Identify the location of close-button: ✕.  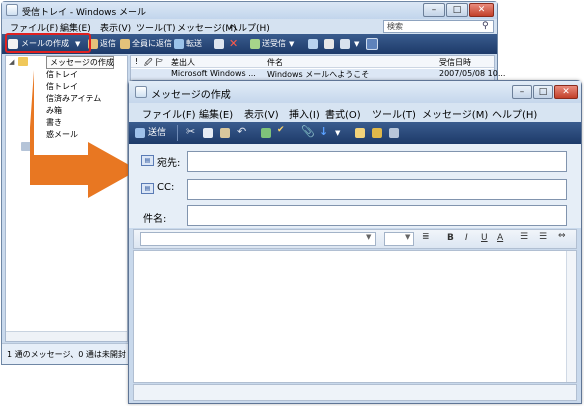
(481, 10).